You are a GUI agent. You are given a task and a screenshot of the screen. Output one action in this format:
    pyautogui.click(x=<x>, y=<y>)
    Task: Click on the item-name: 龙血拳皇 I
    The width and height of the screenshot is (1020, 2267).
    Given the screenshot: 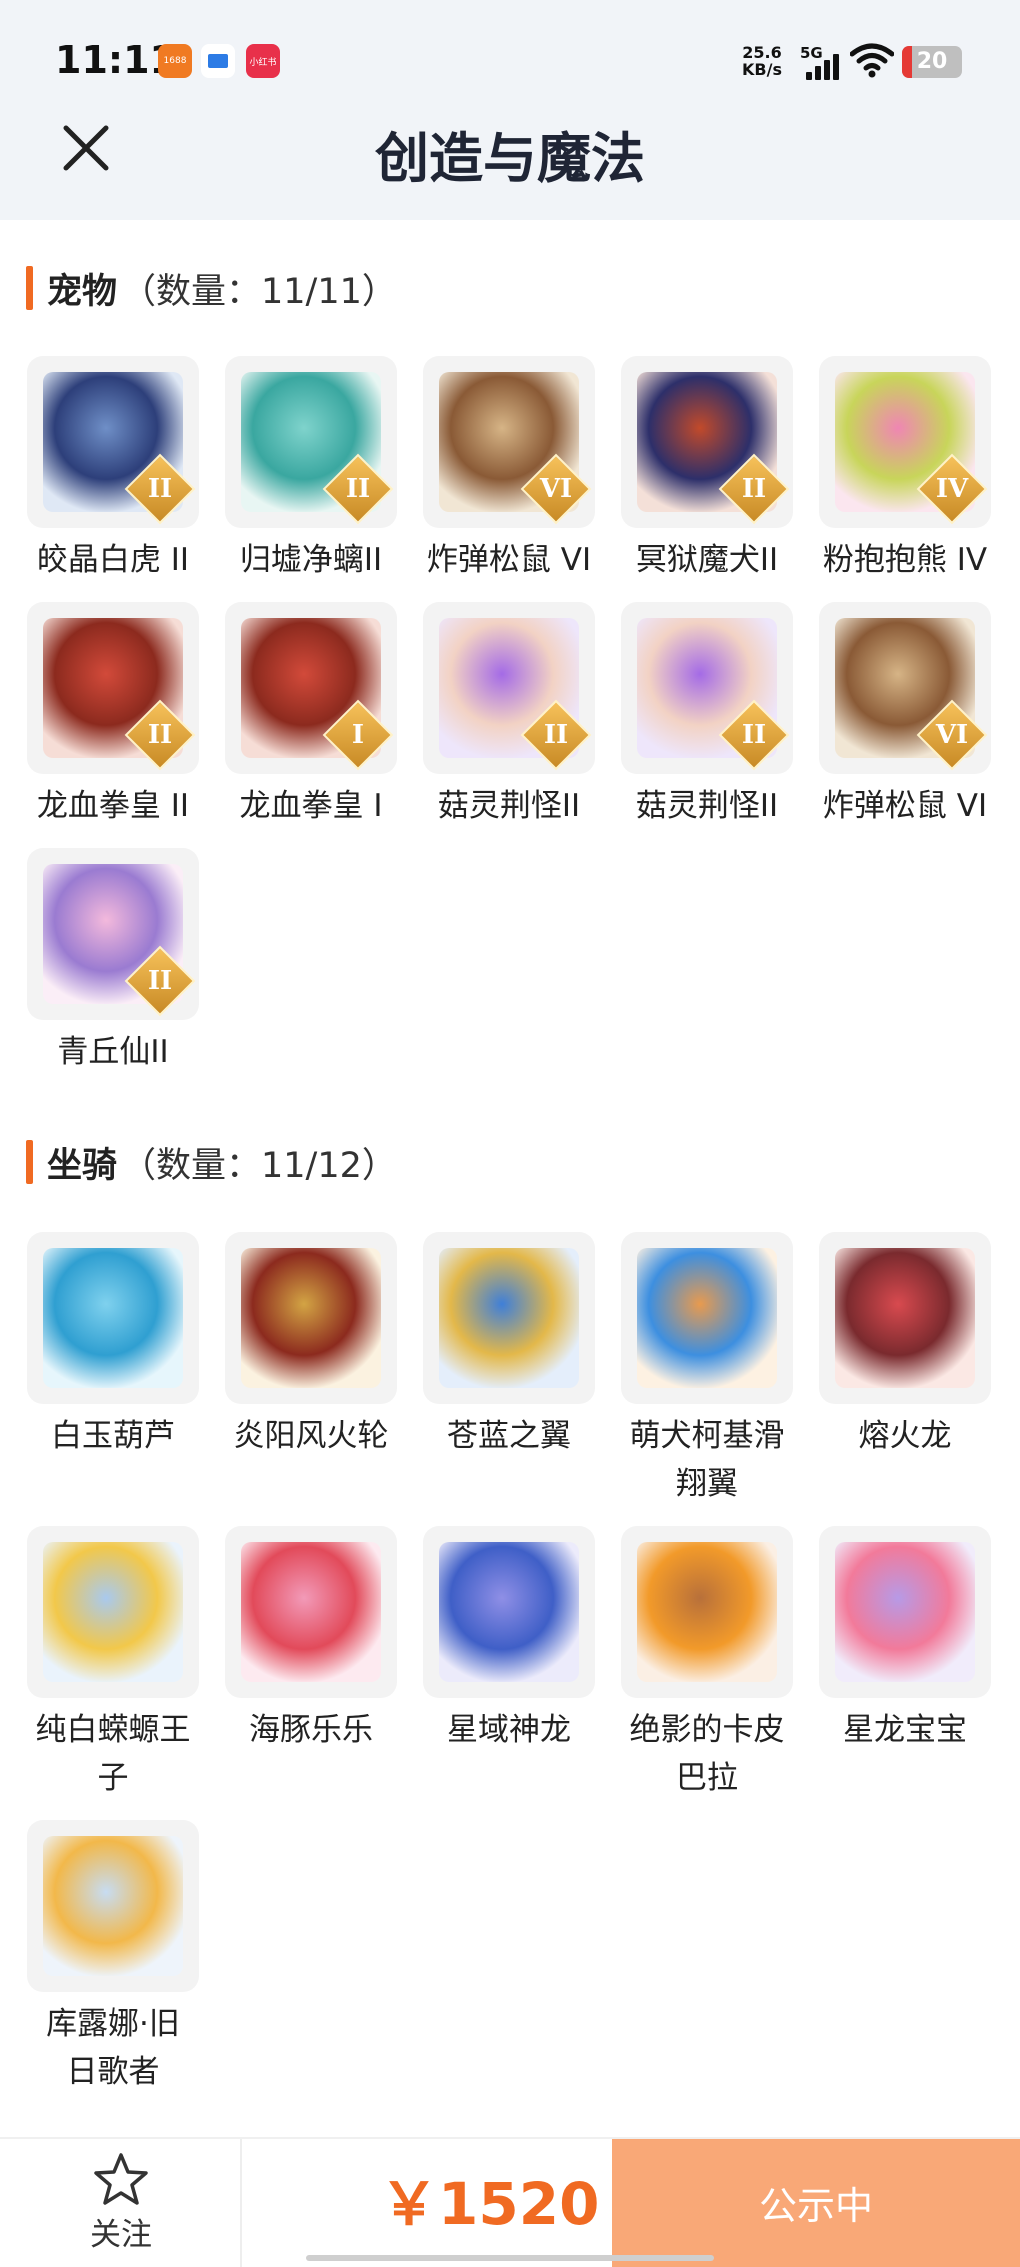 What is the action you would take?
    pyautogui.click(x=311, y=806)
    